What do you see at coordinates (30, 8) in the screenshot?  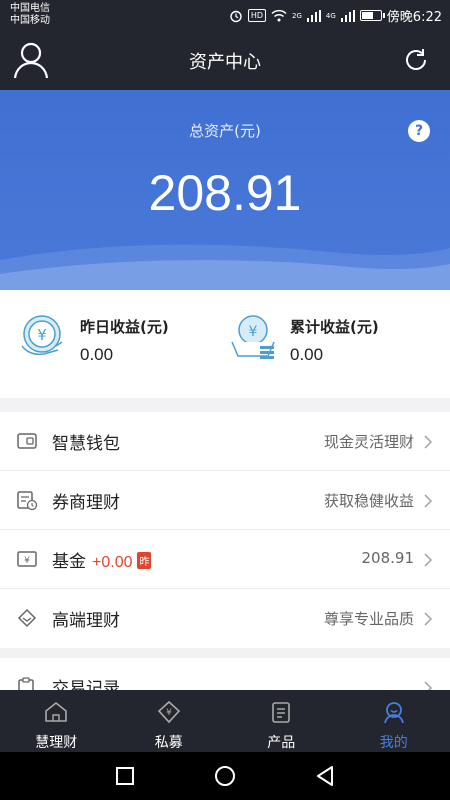 I see `carrier-1: 中国电信` at bounding box center [30, 8].